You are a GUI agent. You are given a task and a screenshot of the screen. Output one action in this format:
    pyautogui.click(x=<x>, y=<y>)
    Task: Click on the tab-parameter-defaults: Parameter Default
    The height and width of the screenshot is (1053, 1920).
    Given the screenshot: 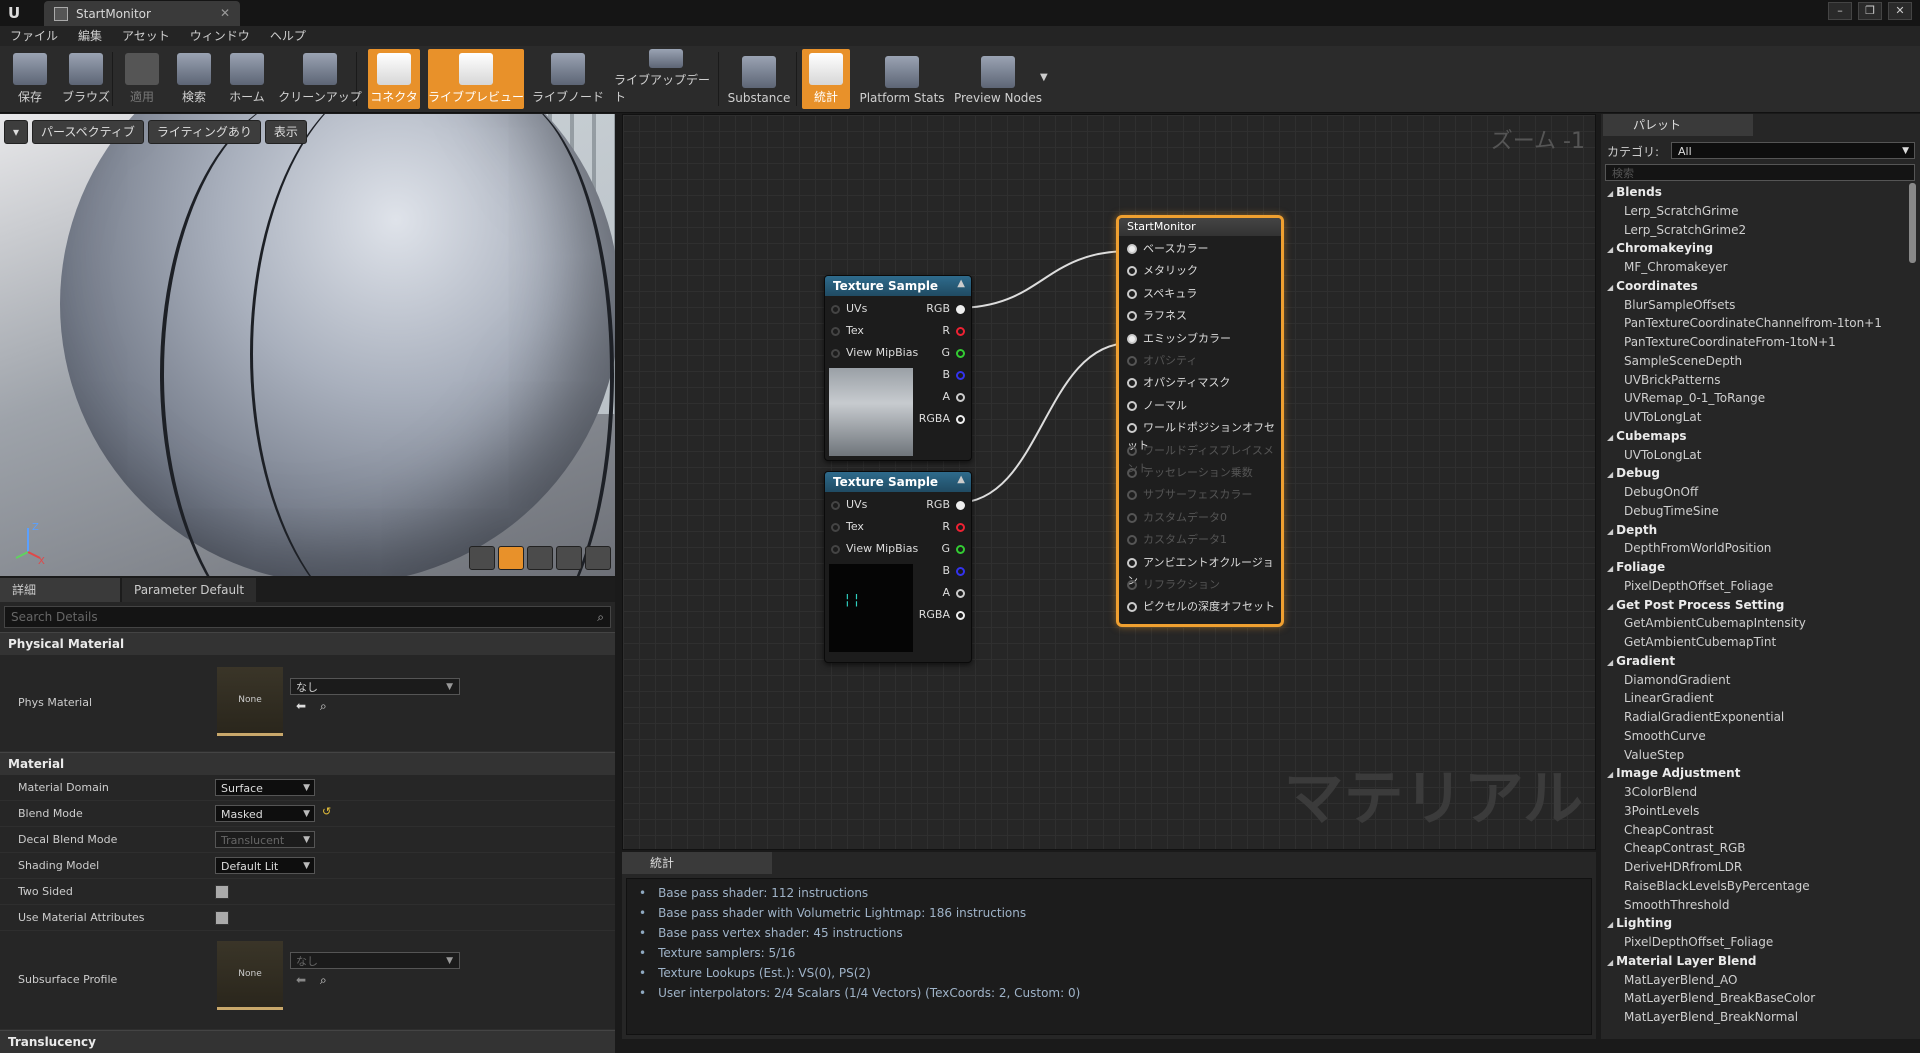 What is the action you would take?
    pyautogui.click(x=189, y=590)
    